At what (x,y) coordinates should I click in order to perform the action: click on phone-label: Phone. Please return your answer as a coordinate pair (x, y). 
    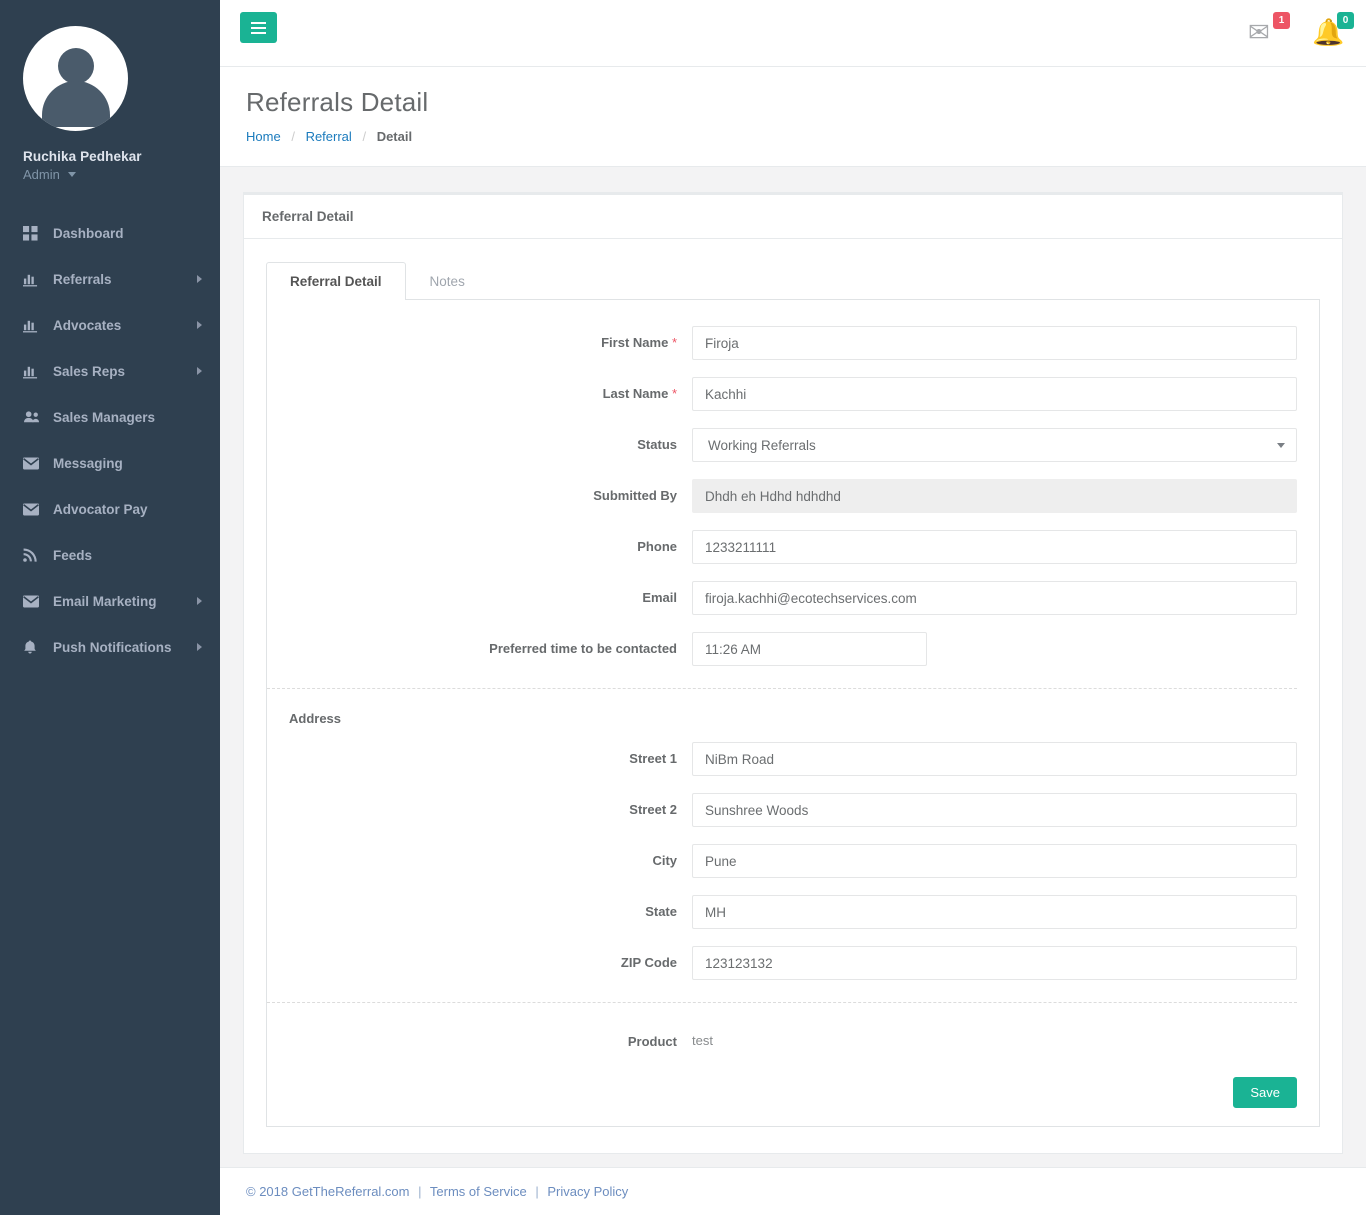
    Looking at the image, I should click on (657, 546).